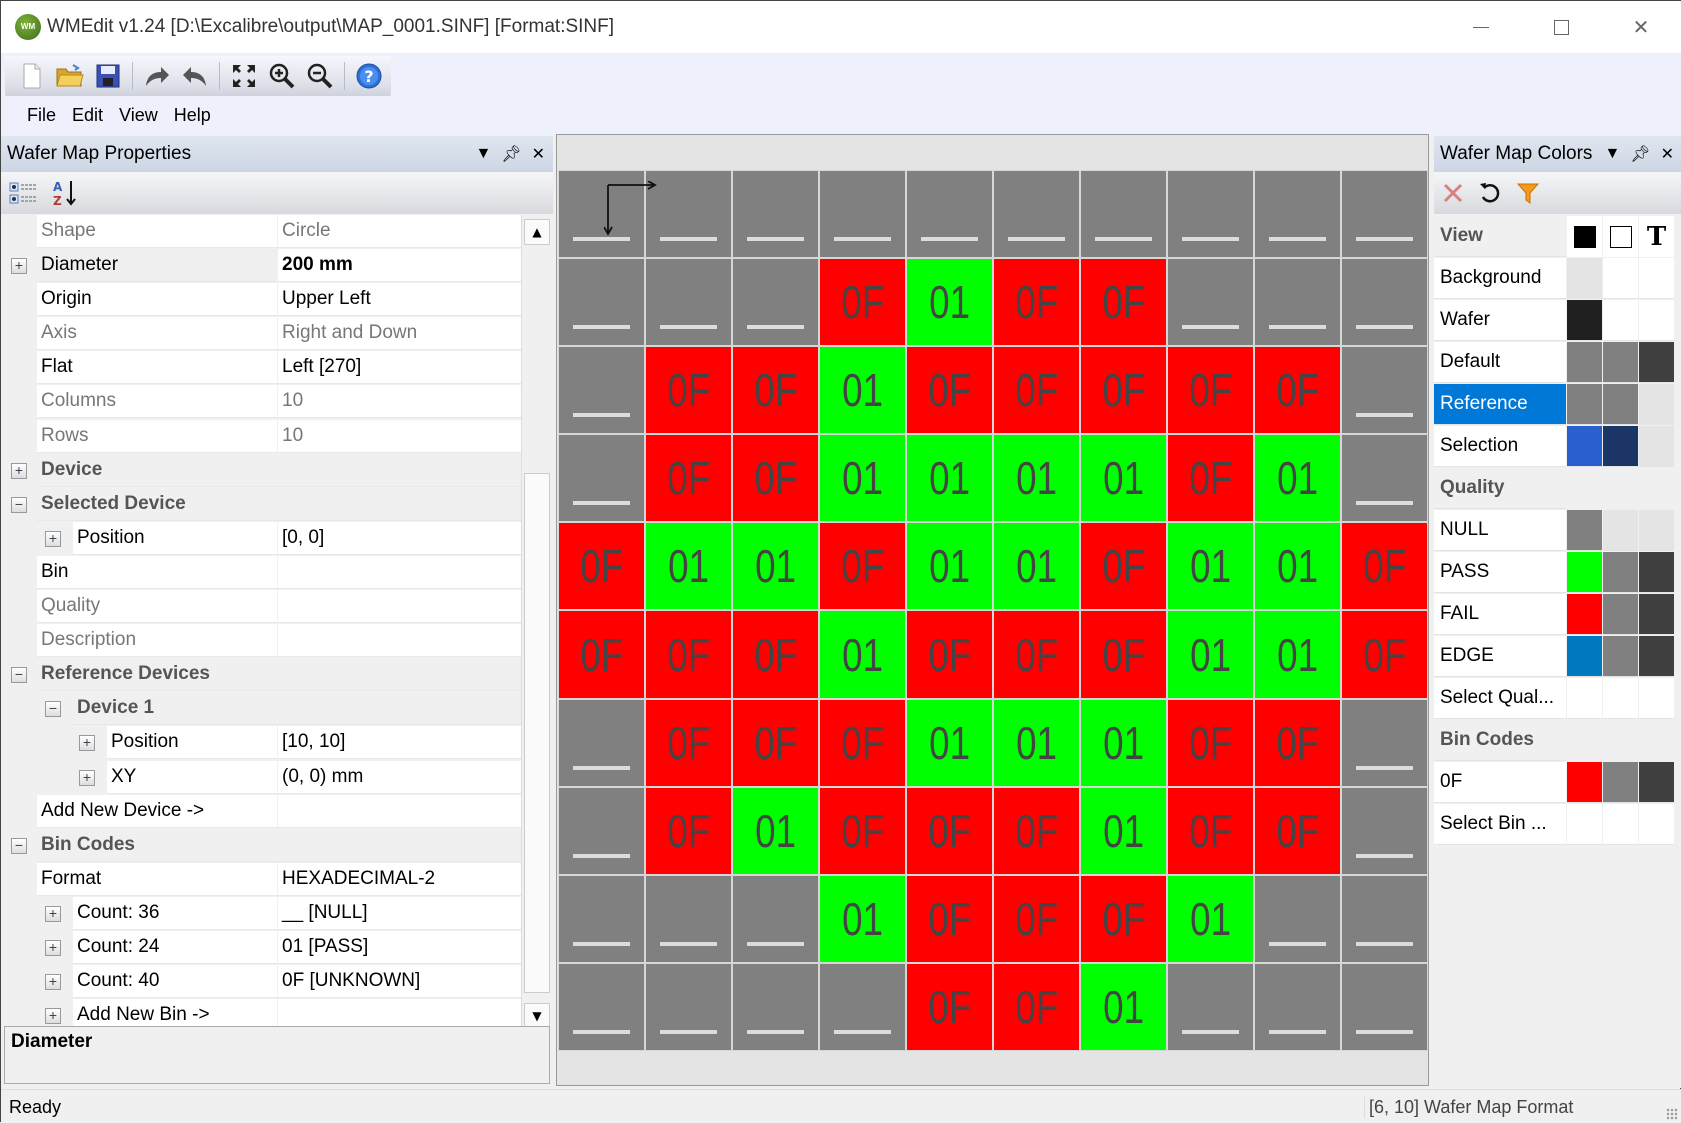  What do you see at coordinates (320, 76) in the screenshot?
I see `zoom-out-button` at bounding box center [320, 76].